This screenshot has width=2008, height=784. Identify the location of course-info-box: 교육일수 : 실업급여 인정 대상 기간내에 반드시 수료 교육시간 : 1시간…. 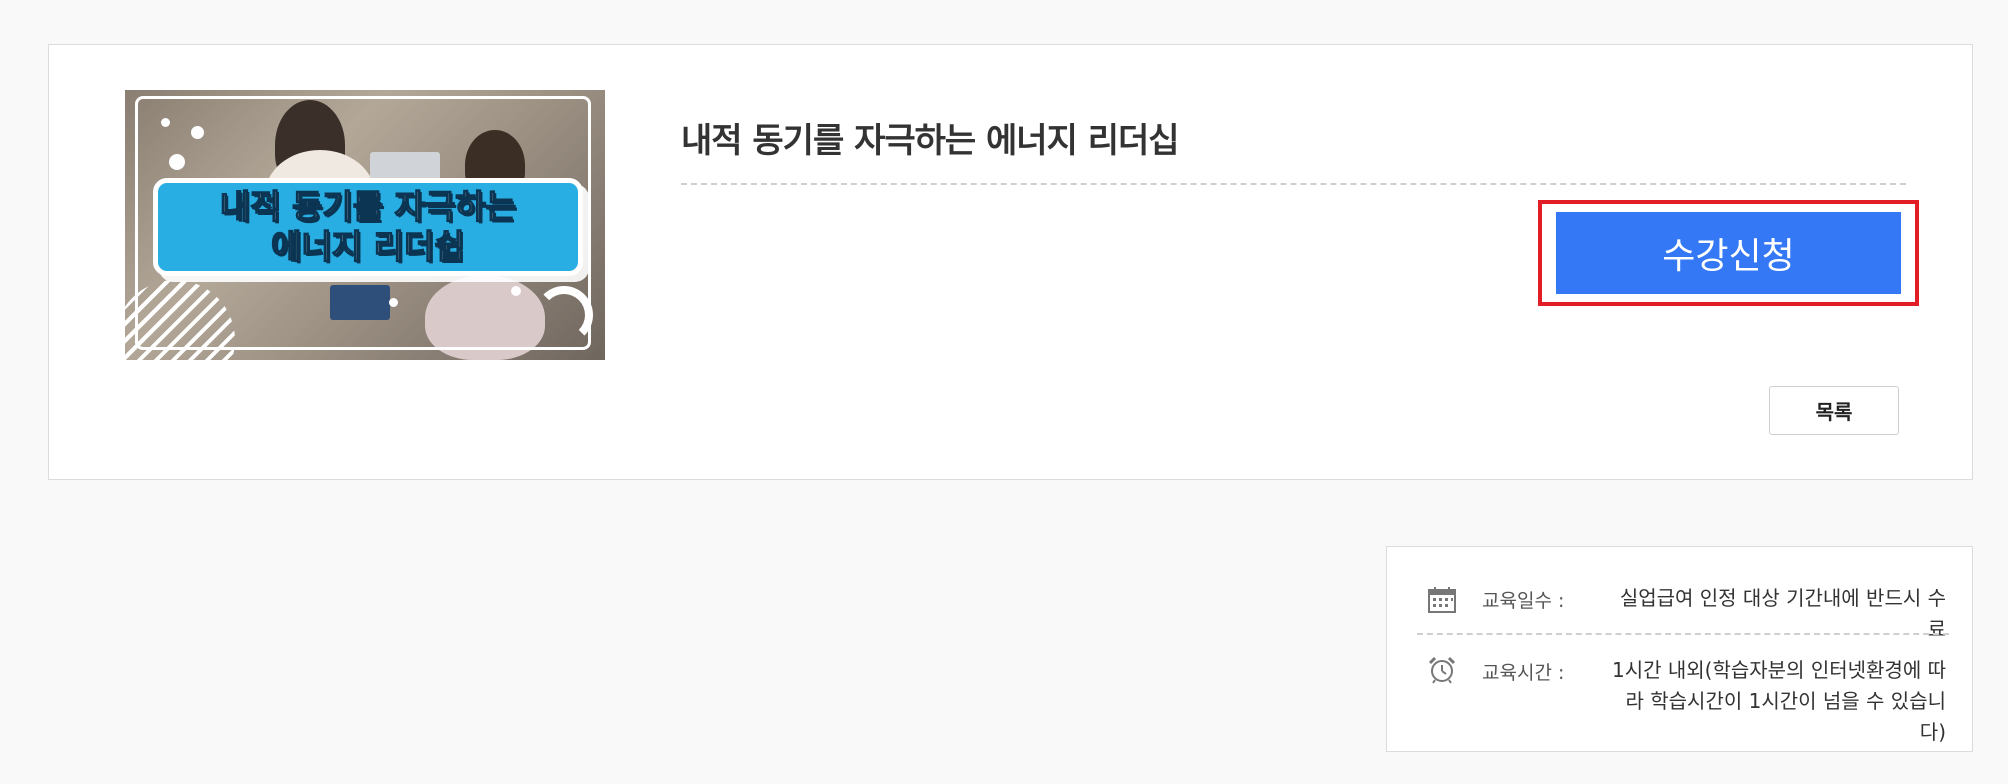
(1679, 649).